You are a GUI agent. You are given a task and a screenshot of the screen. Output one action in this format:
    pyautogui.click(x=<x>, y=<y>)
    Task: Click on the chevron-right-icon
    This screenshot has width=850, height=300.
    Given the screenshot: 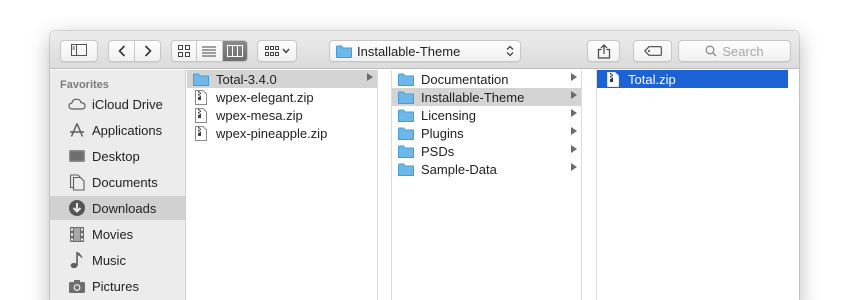 What is the action you would take?
    pyautogui.click(x=148, y=51)
    